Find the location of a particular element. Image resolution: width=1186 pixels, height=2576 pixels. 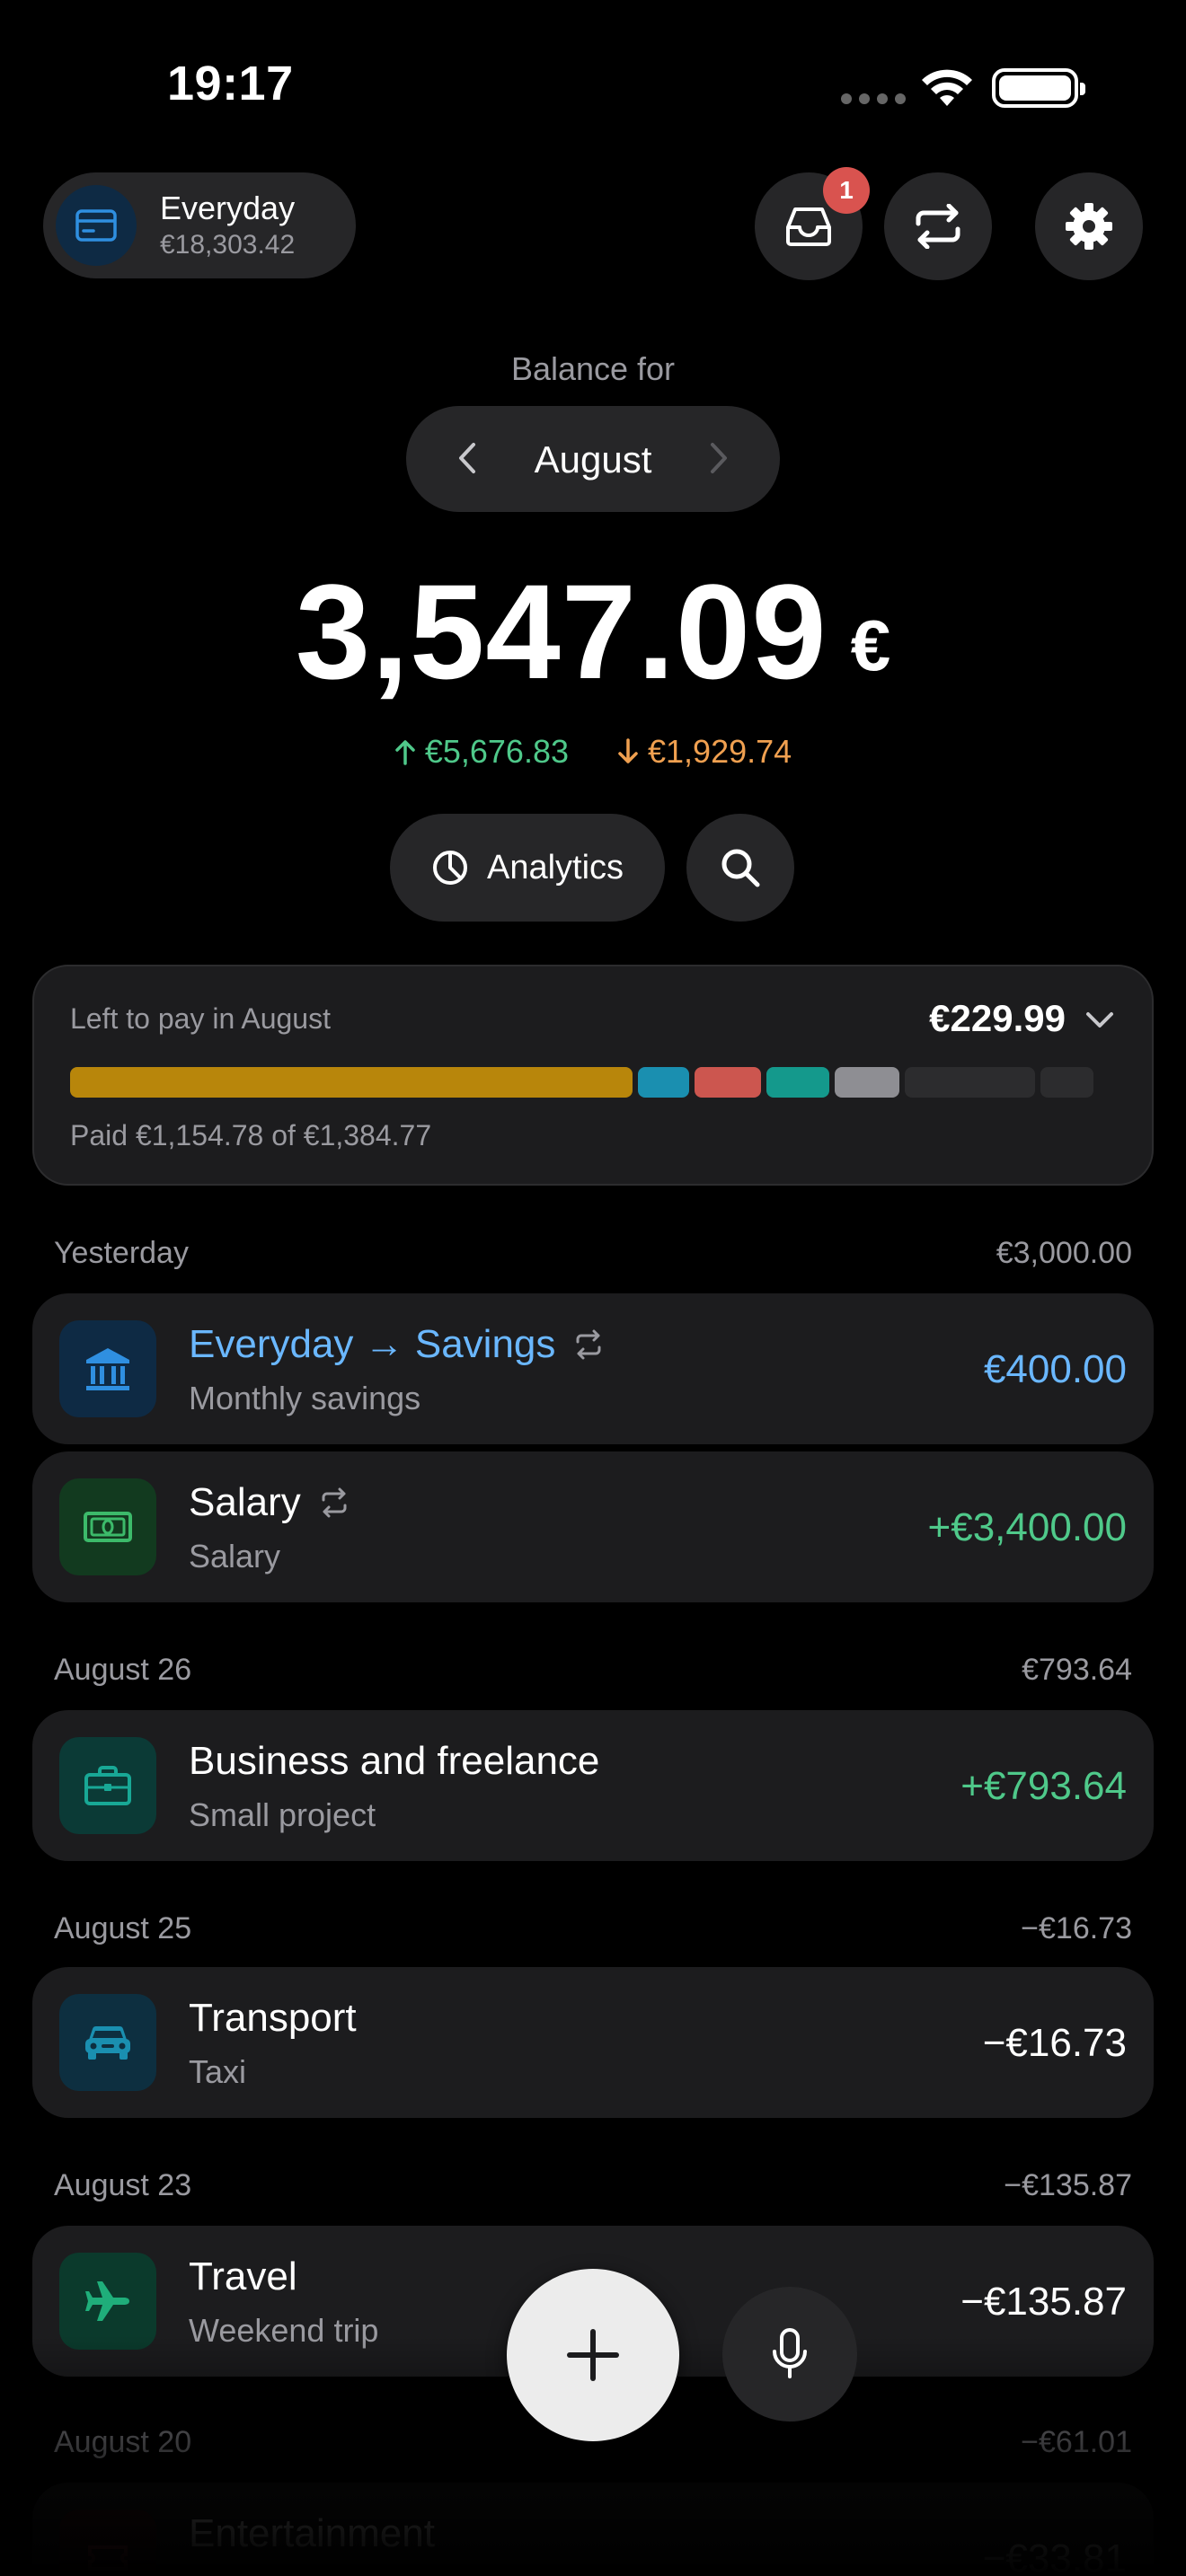

expense-amount: €1,929.74 is located at coordinates (720, 751).